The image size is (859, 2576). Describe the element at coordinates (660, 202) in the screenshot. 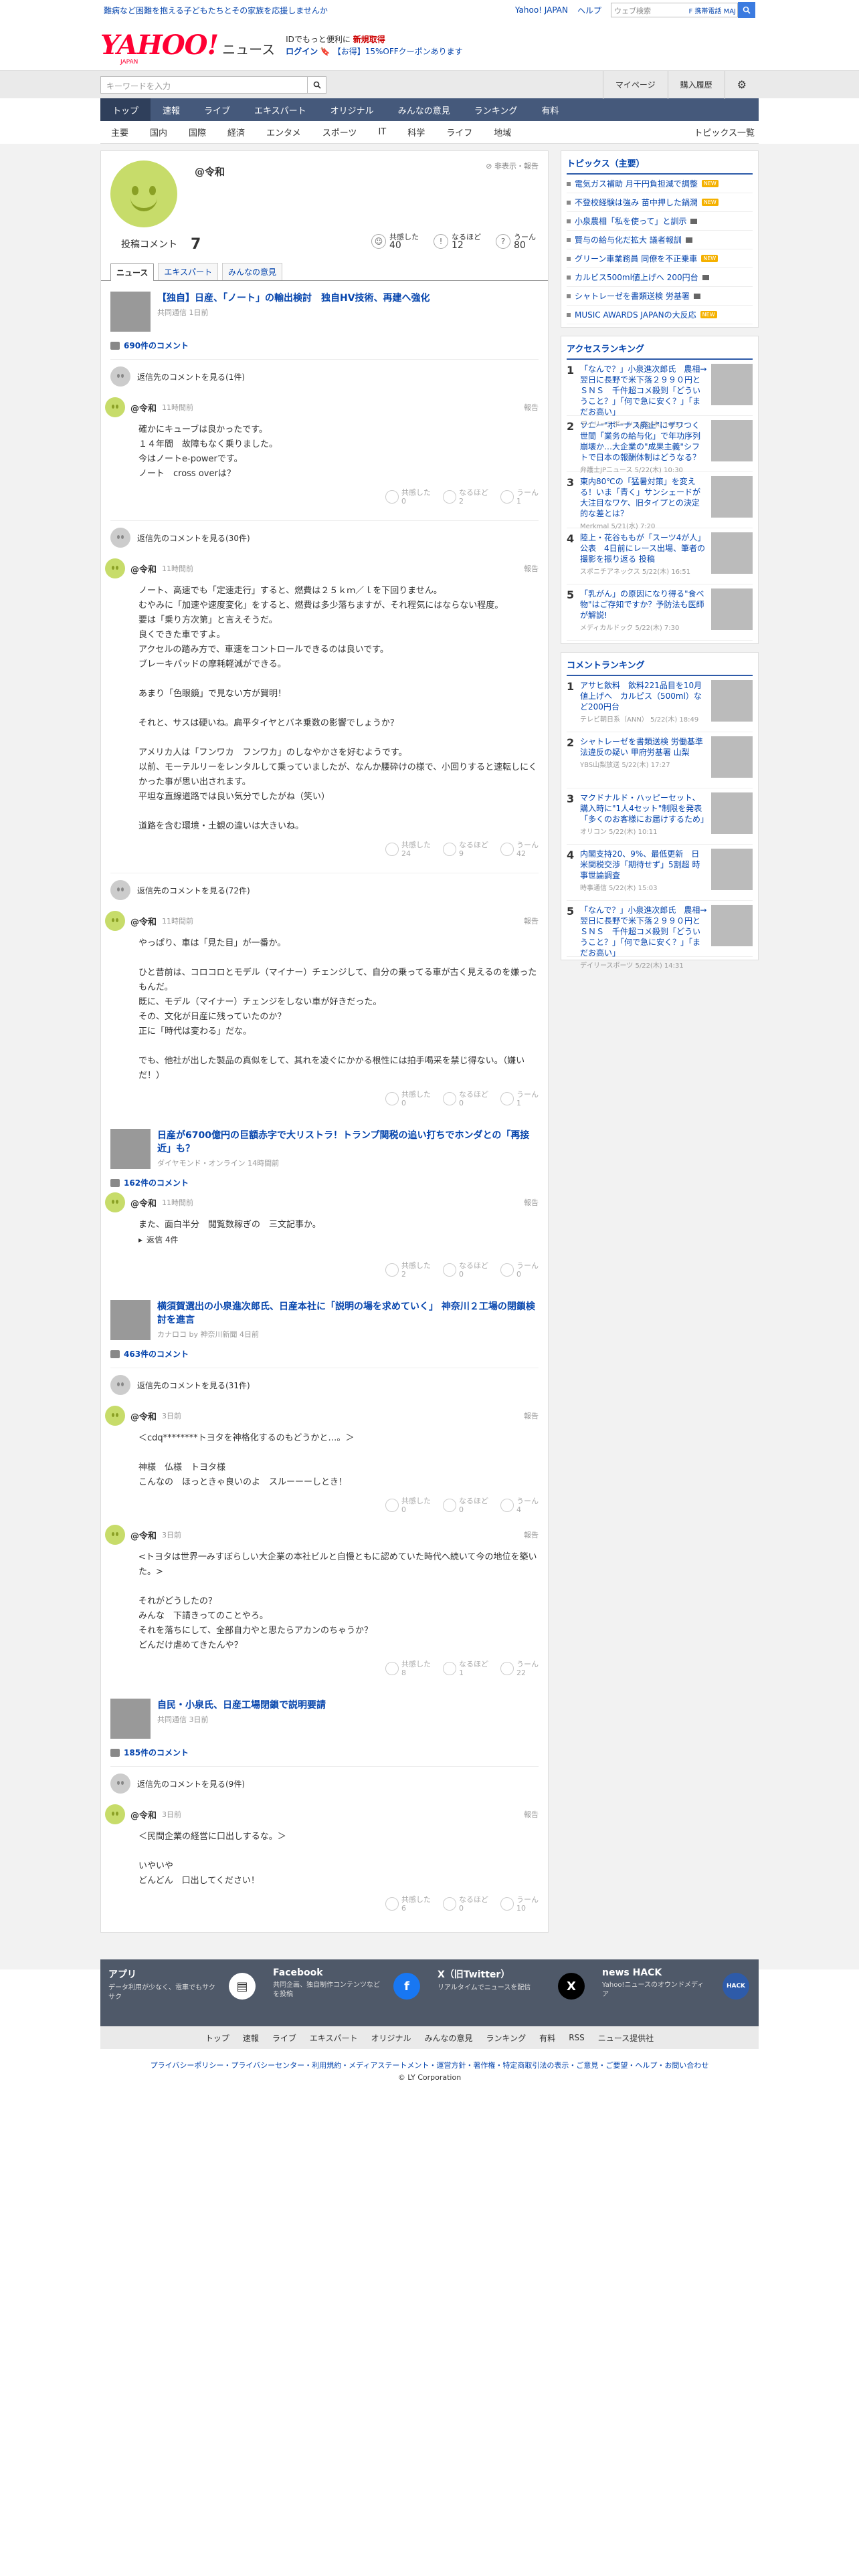

I see `topic-item: 不登校経験は強み 苗中押した鍋潤 NEW` at that location.